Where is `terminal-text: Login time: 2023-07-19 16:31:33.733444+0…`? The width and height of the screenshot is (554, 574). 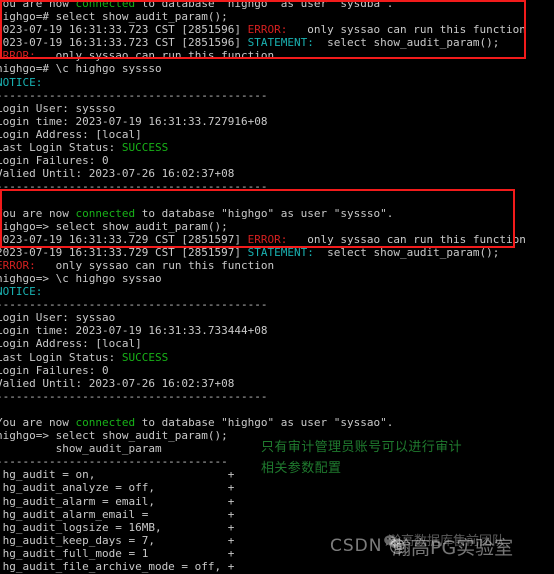
terminal-text: Login time: 2023-07-19 16:31:33.733444+0… is located at coordinates (134, 331).